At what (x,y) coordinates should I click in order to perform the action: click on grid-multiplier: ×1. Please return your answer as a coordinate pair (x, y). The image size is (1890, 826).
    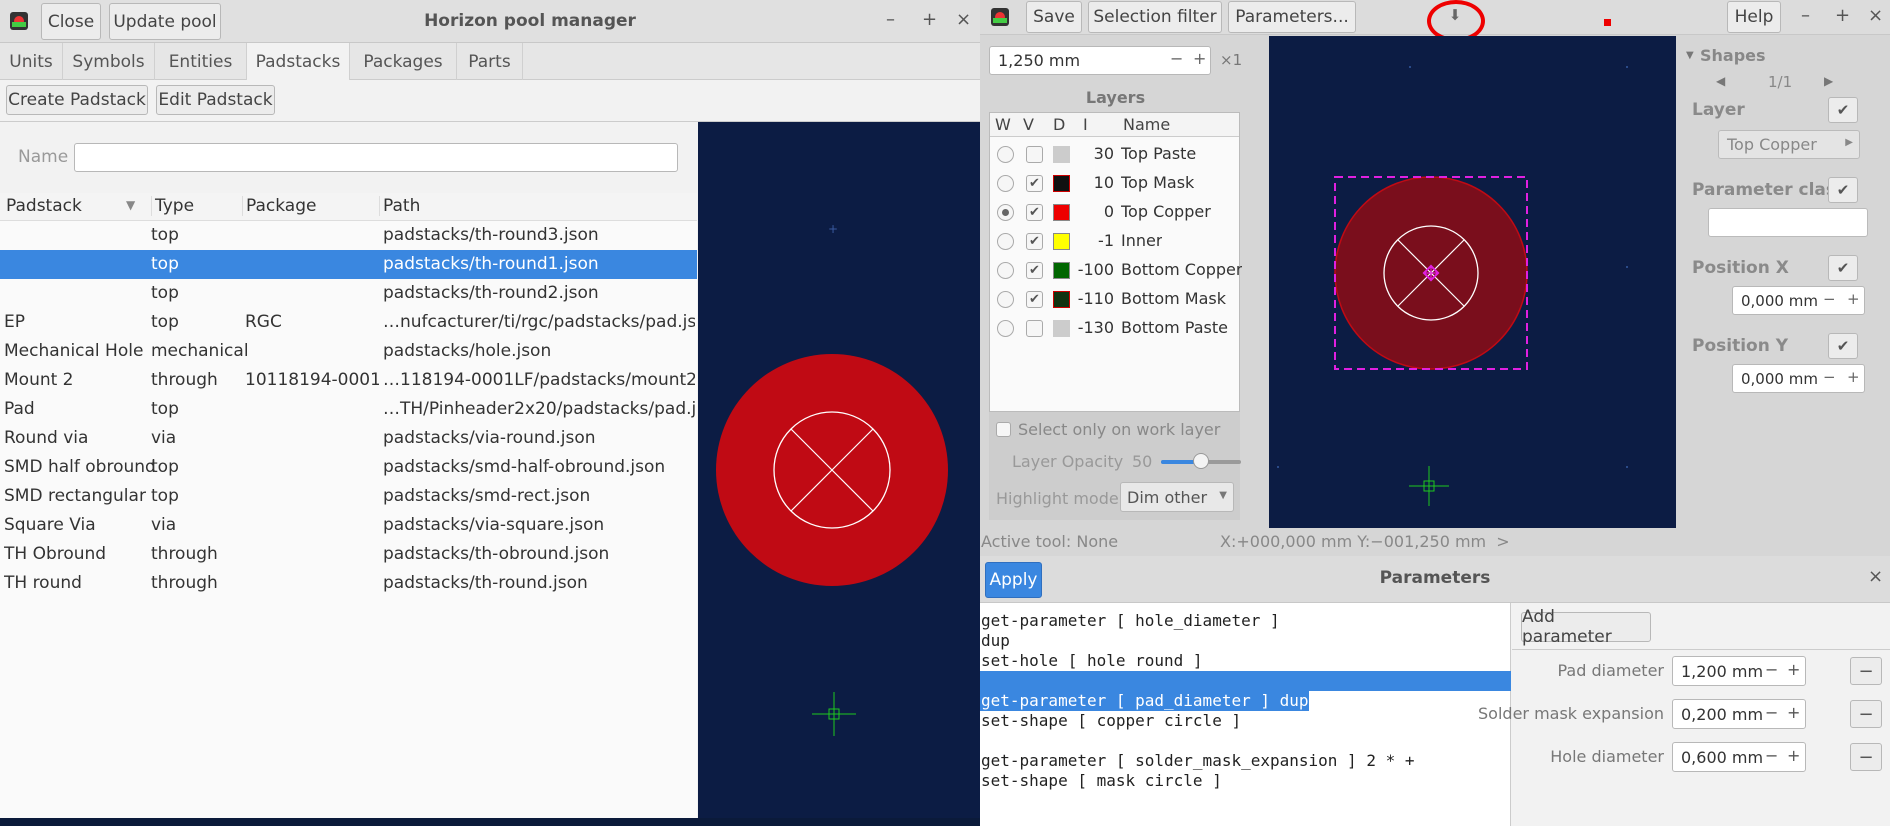
    Looking at the image, I should click on (1231, 60).